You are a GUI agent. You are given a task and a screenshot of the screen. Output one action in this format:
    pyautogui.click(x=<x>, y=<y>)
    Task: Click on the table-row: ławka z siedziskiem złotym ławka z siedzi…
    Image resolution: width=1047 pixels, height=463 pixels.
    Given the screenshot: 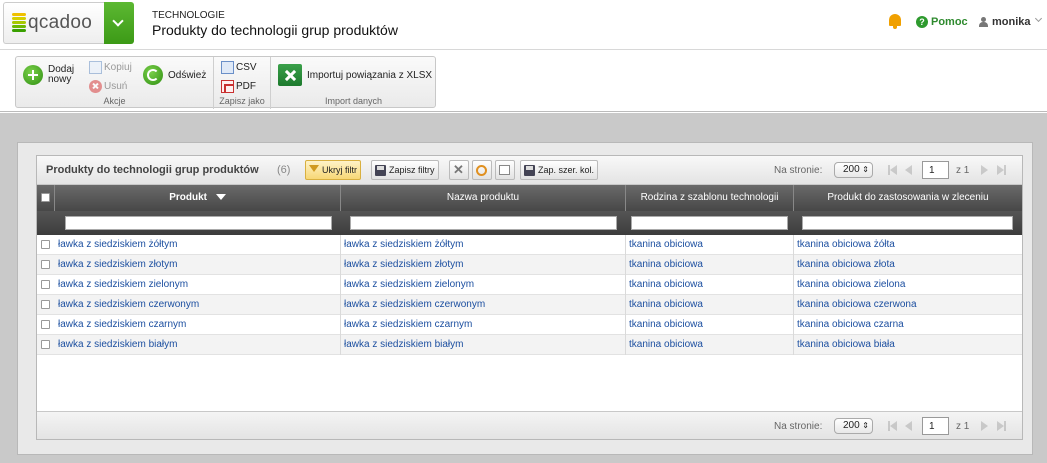 What is the action you would take?
    pyautogui.click(x=529, y=265)
    